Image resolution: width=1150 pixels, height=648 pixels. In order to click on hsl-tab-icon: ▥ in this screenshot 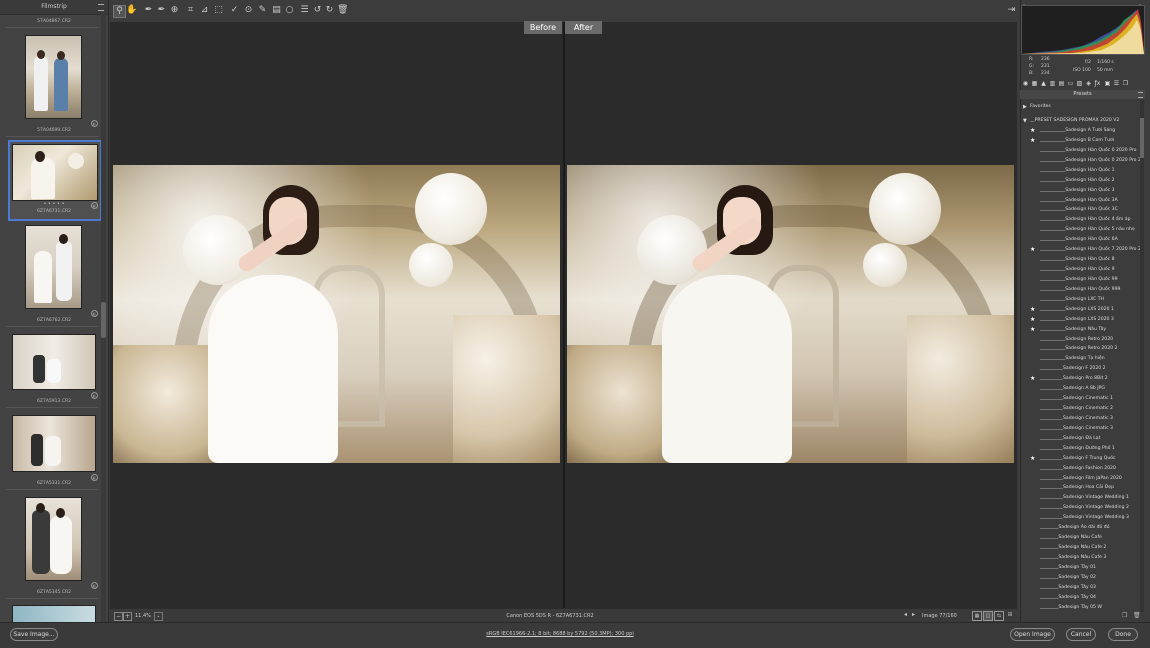, I will do `click(1052, 84)`.